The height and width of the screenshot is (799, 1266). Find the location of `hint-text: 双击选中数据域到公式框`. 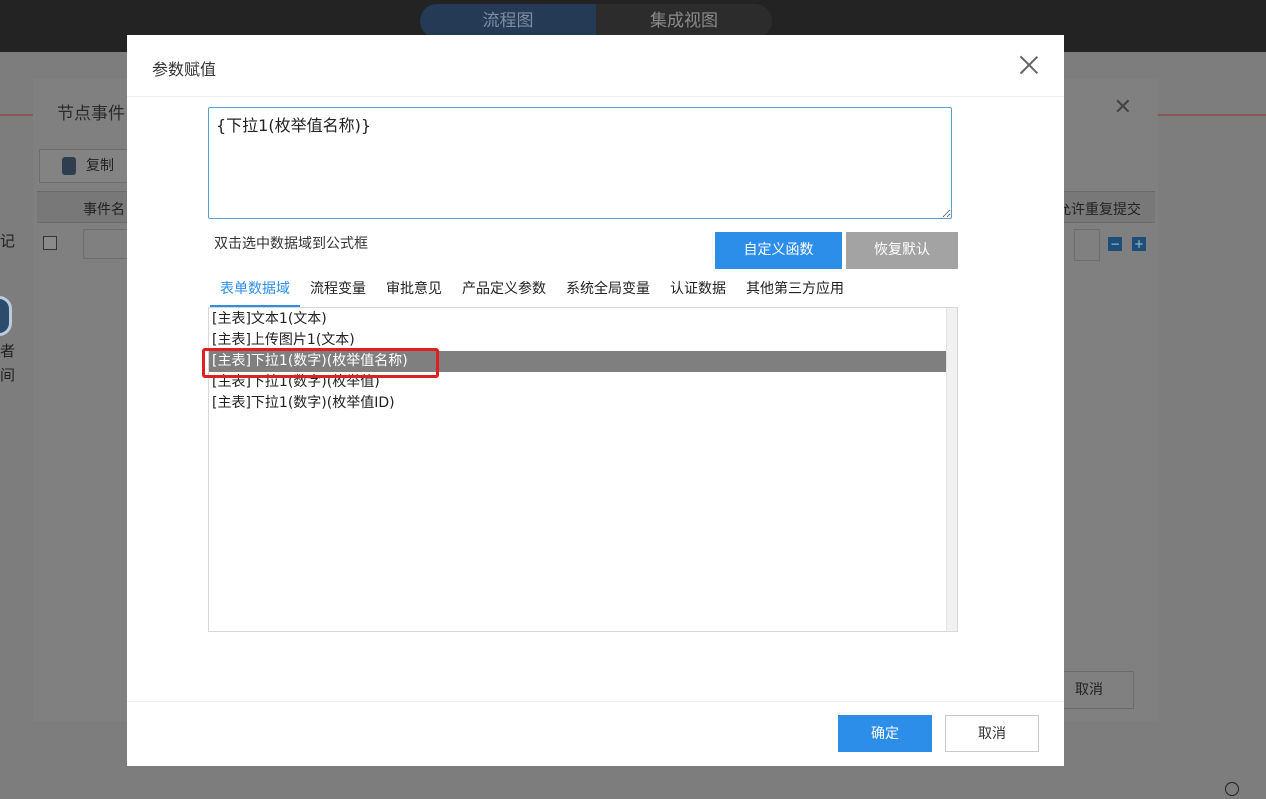

hint-text: 双击选中数据域到公式框 is located at coordinates (291, 244).